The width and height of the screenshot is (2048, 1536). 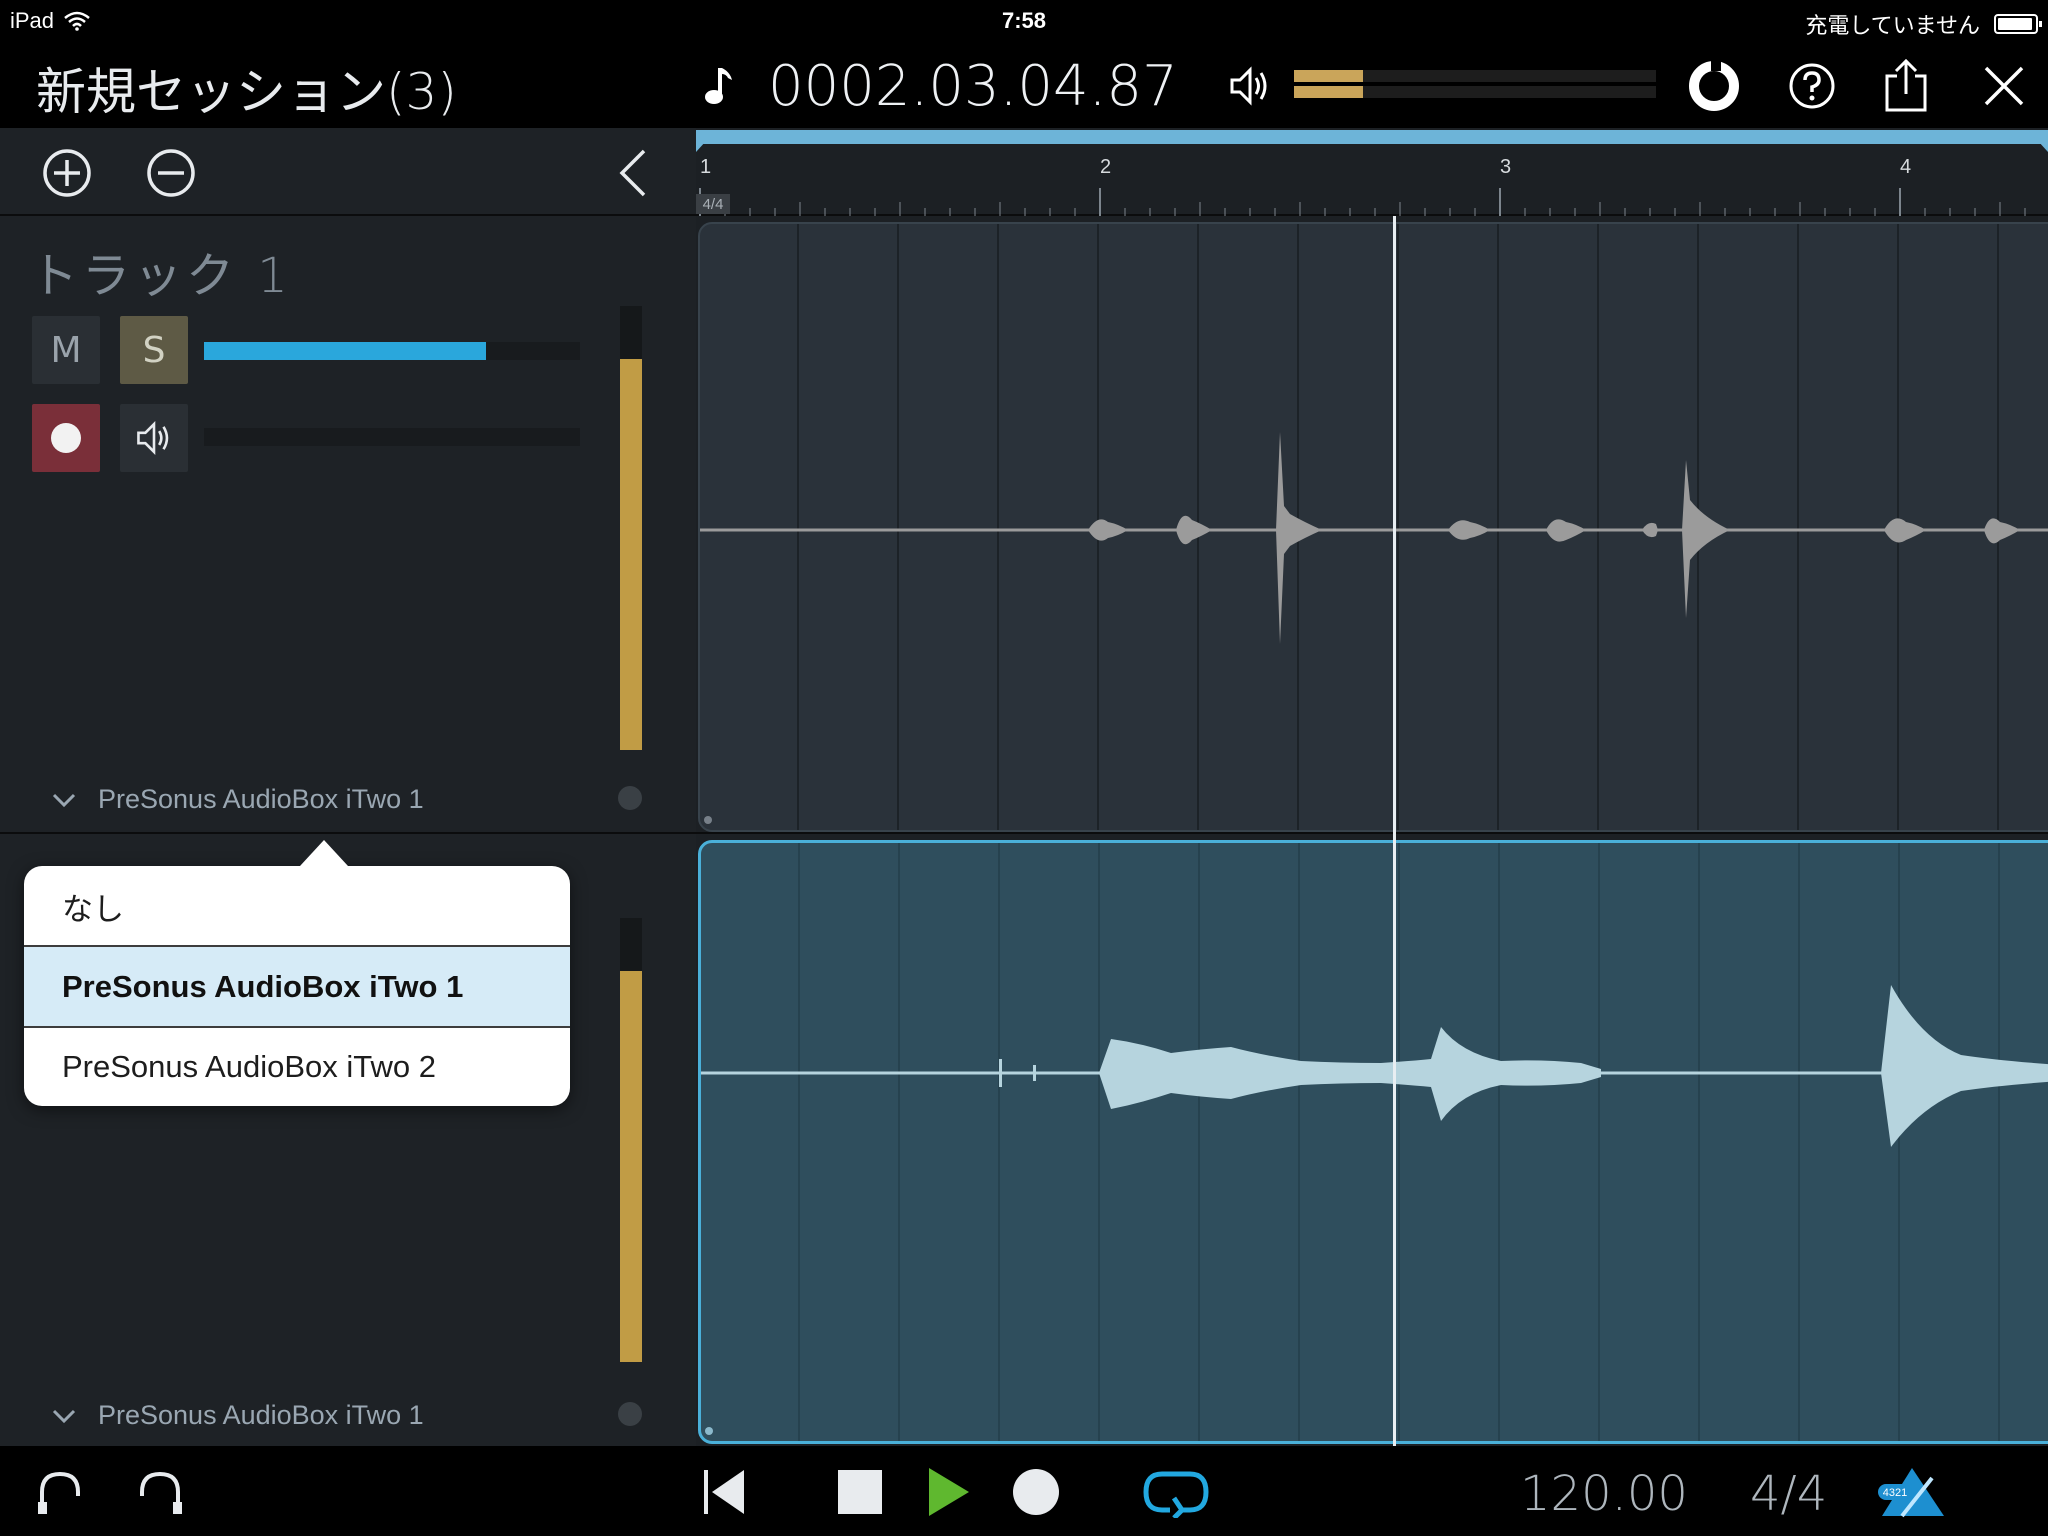 I want to click on popover-arrow, so click(x=324, y=853).